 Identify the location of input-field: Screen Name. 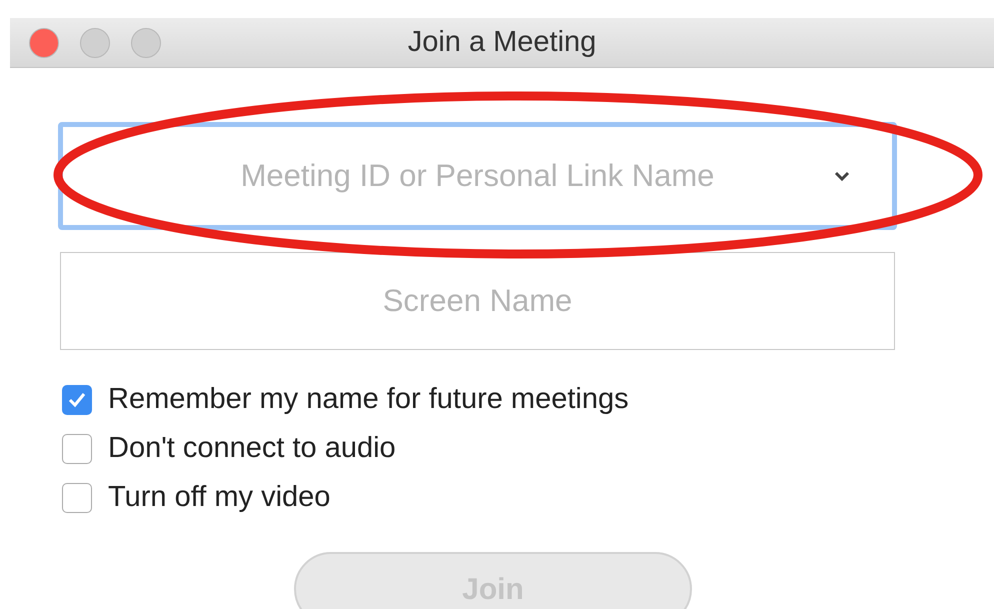
(477, 301).